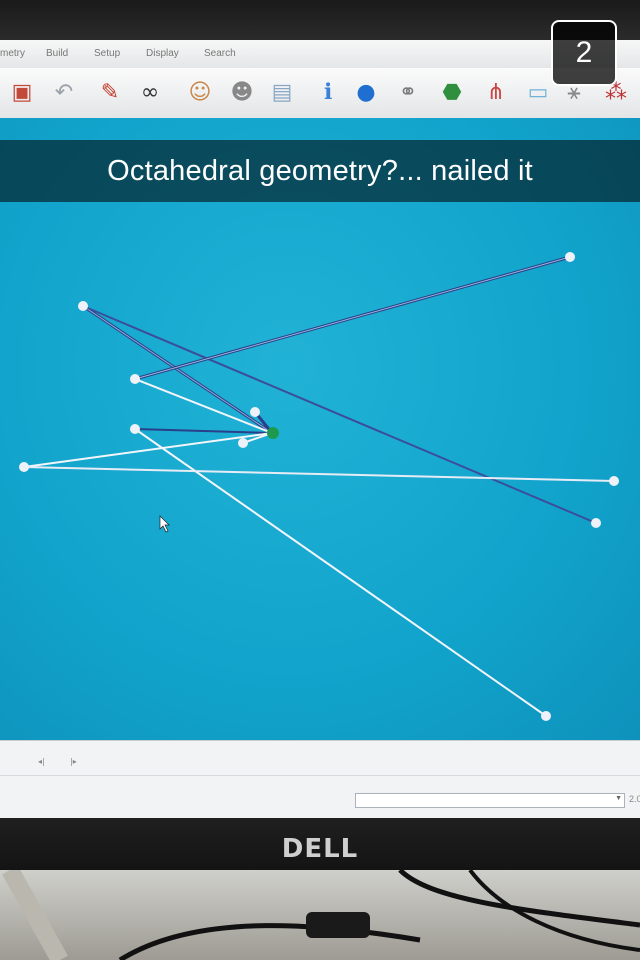 The image size is (640, 960). I want to click on info-blue-icon: ●, so click(366, 93).